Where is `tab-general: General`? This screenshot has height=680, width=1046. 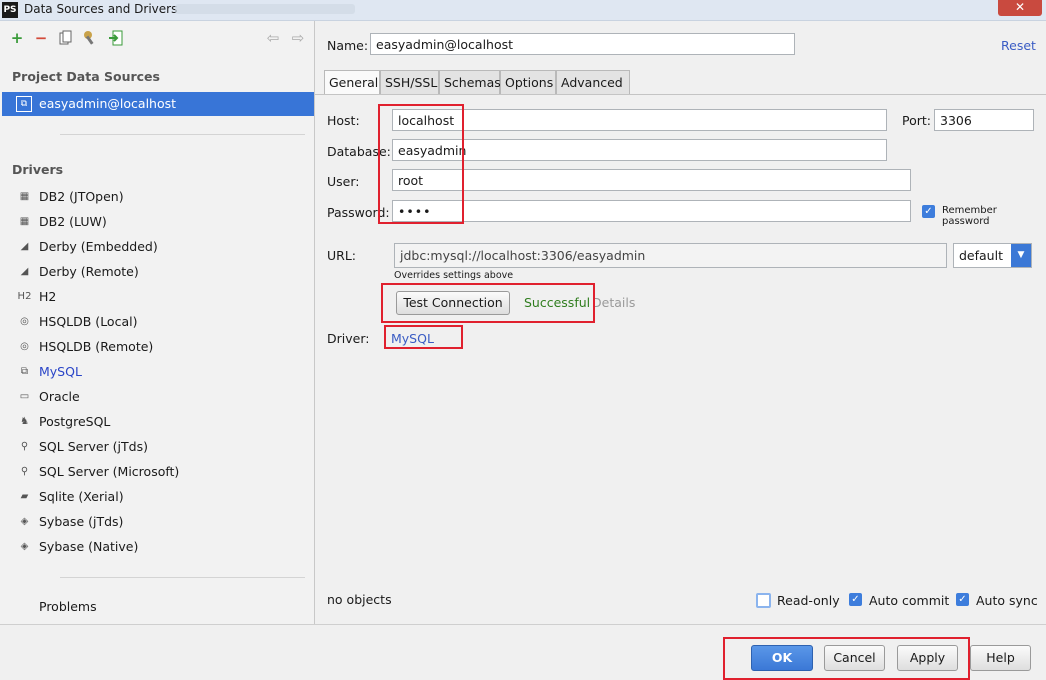 tab-general: General is located at coordinates (352, 82).